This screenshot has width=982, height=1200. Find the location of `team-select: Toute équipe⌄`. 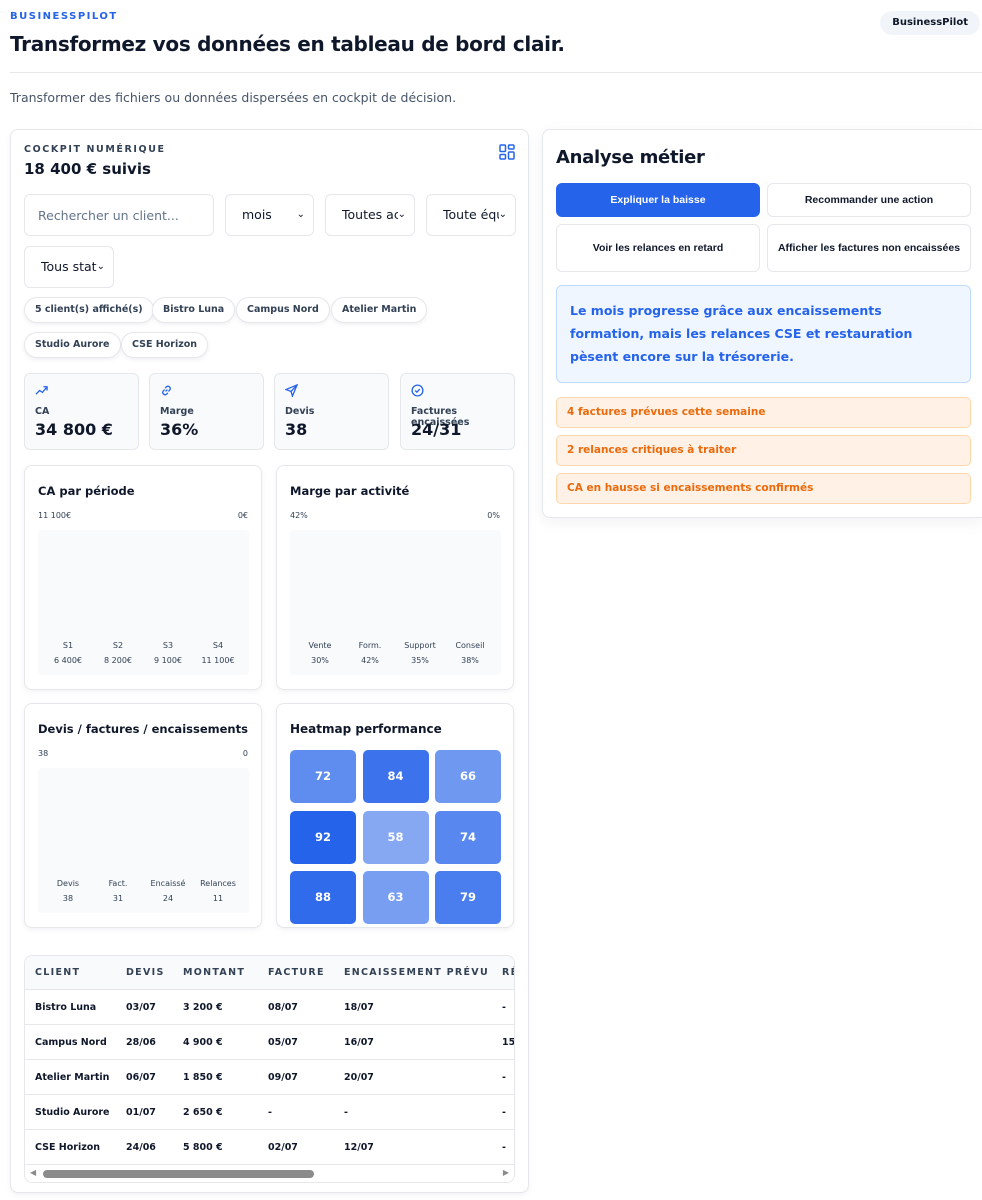

team-select: Toute équipe⌄ is located at coordinates (471, 215).